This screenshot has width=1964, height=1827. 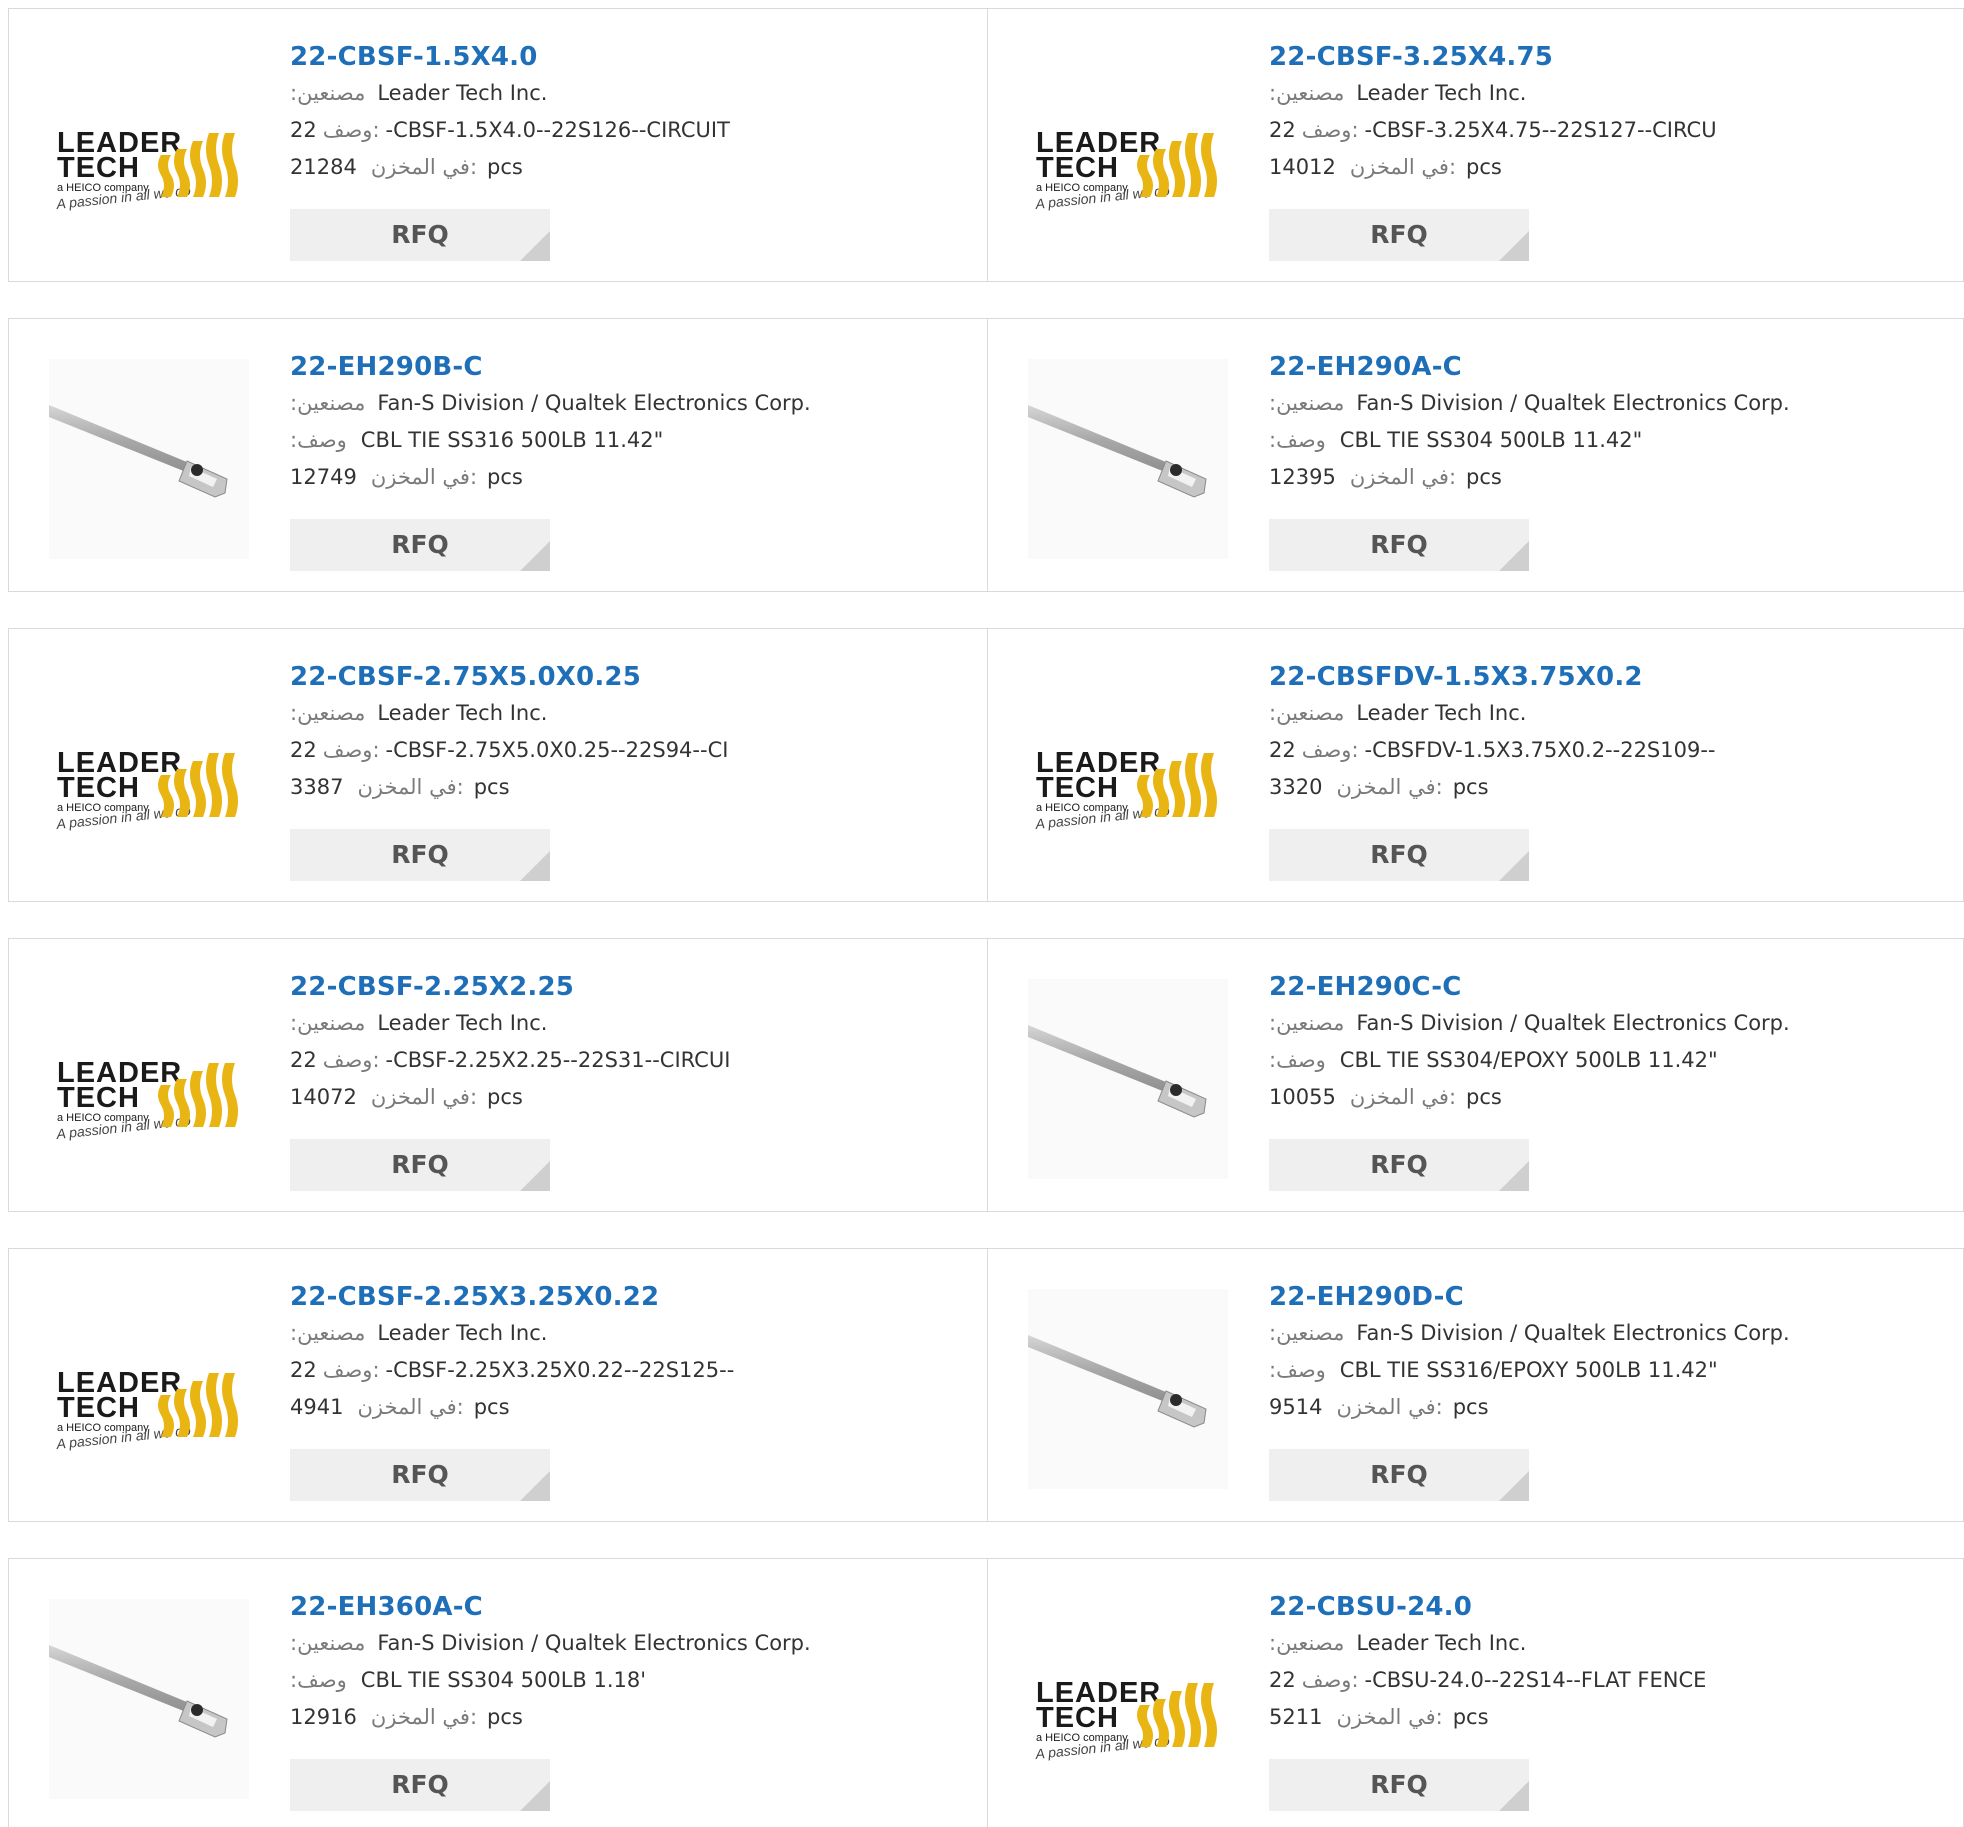 I want to click on manufacturer-value: Leader Tech Inc., so click(x=1441, y=93).